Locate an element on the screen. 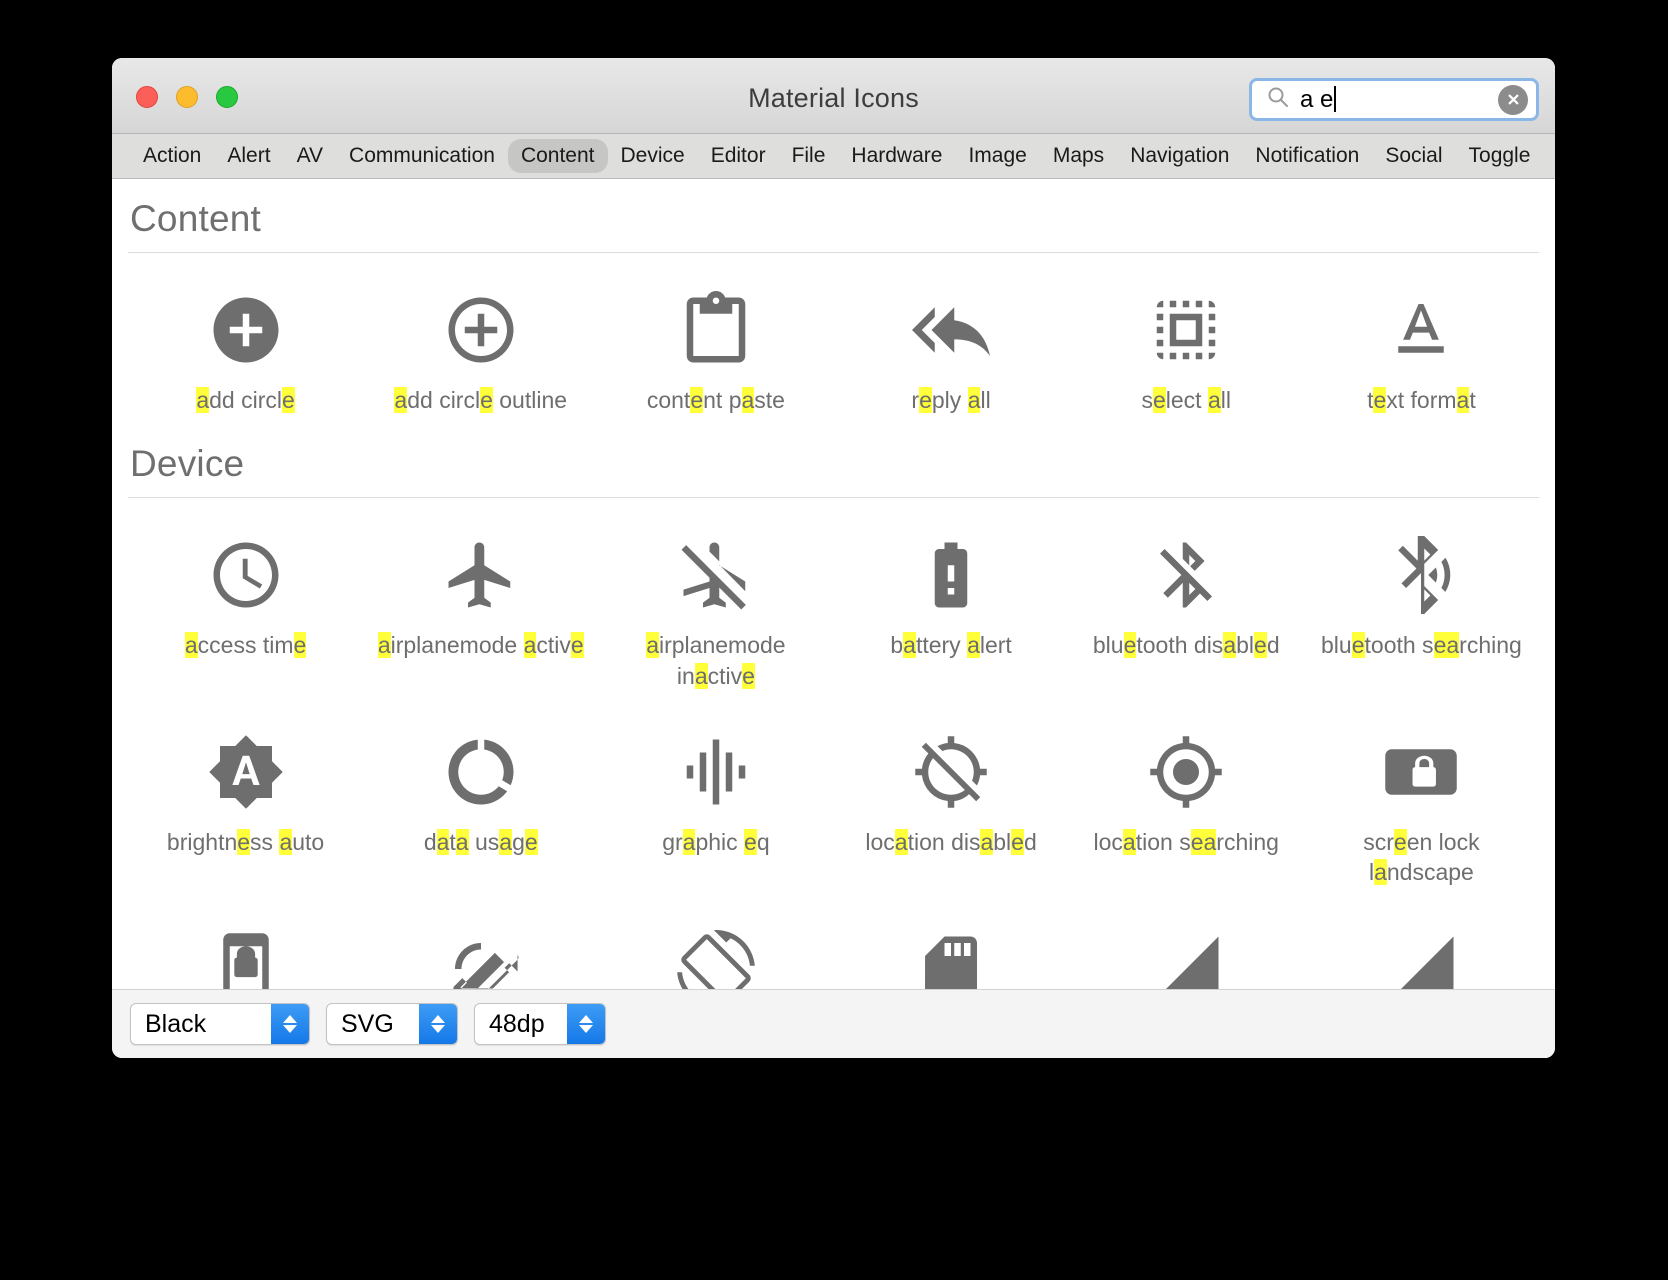  icon-cell-signal-cellular-alt is located at coordinates (1421, 943).